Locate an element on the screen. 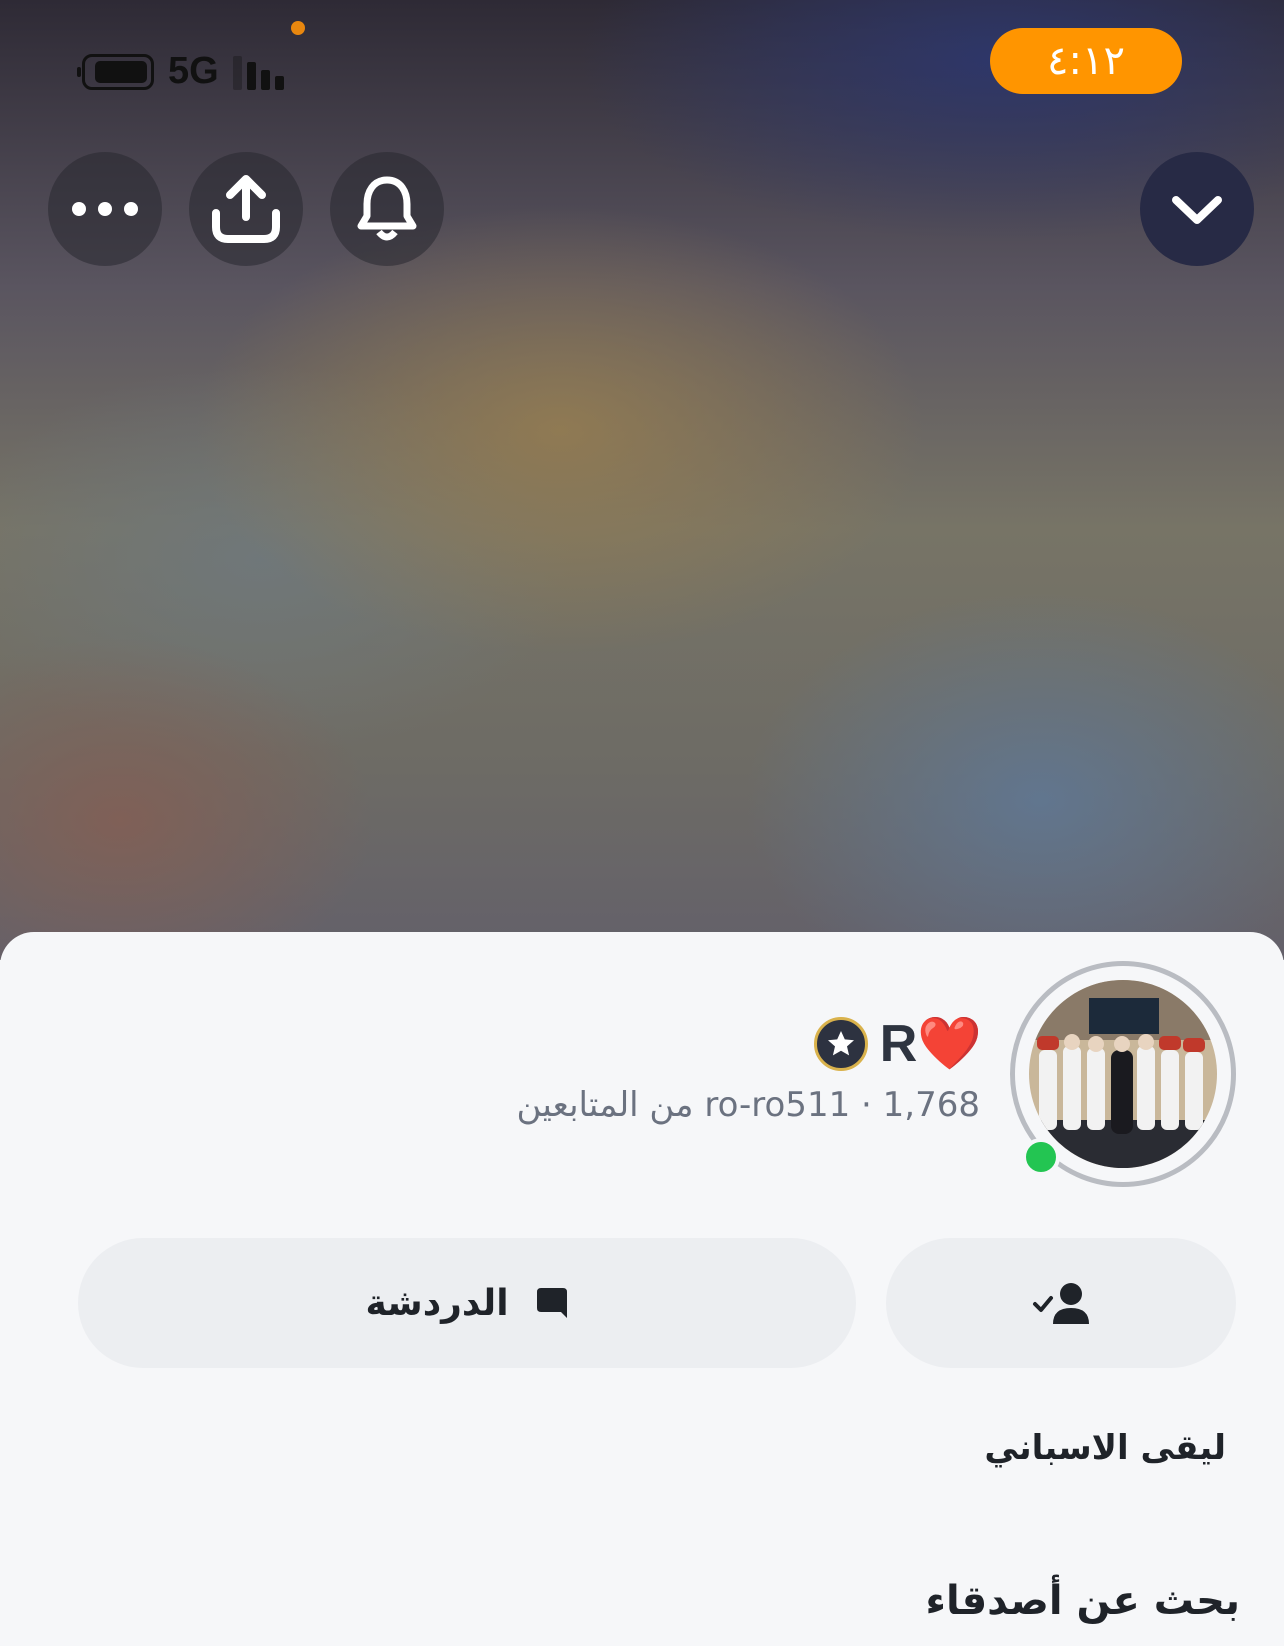 The height and width of the screenshot is (1646, 1284). friend-added-icon is located at coordinates (1061, 1303).